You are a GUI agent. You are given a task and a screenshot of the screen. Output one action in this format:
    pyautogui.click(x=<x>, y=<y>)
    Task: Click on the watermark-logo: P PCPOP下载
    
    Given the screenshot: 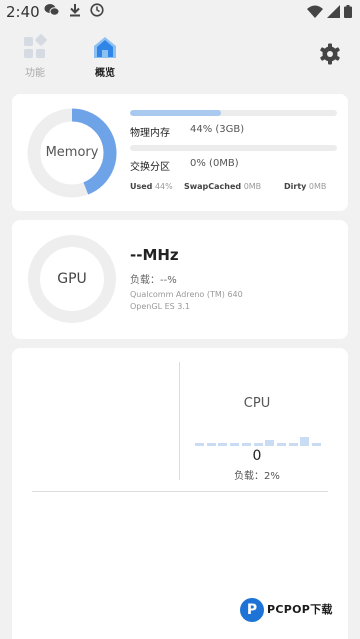 What is the action you would take?
    pyautogui.click(x=298, y=614)
    